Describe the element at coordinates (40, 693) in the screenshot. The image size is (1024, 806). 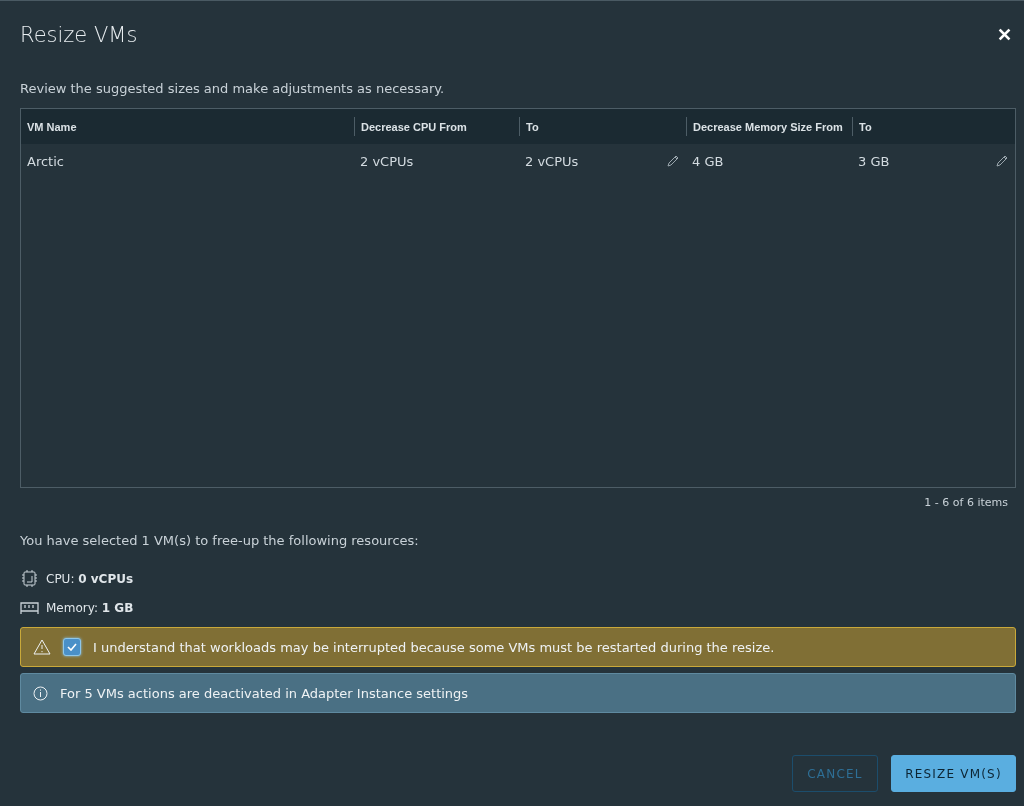
I see `info-icon` at that location.